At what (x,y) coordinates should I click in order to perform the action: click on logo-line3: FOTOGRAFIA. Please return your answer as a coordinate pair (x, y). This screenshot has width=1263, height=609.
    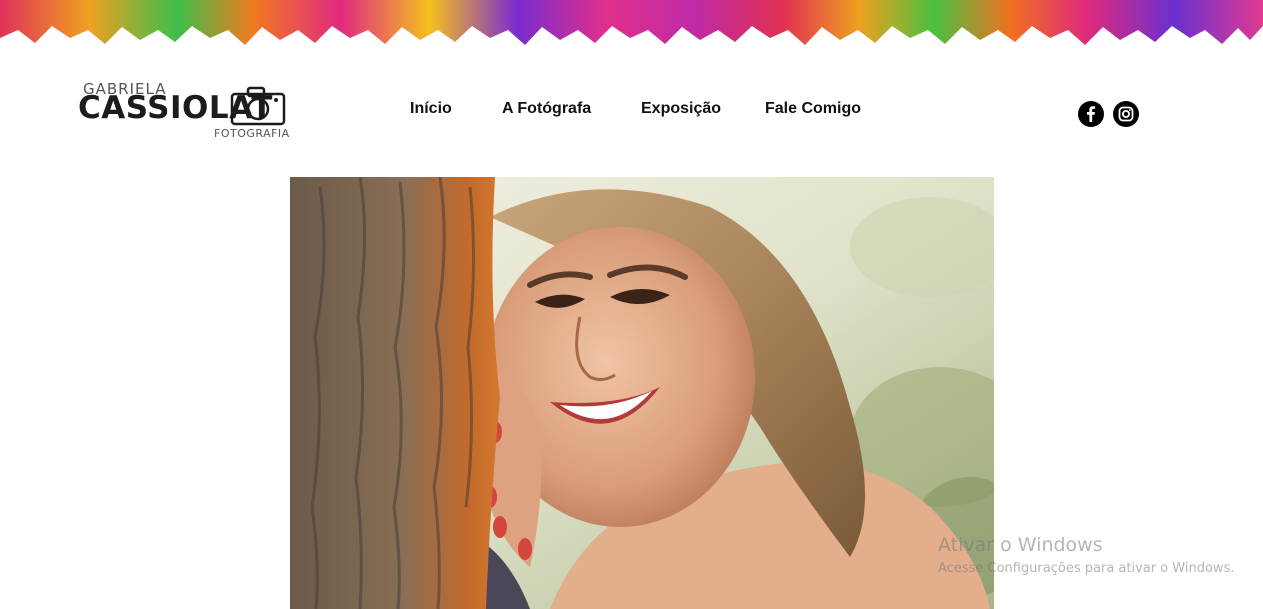
    Looking at the image, I should click on (252, 133).